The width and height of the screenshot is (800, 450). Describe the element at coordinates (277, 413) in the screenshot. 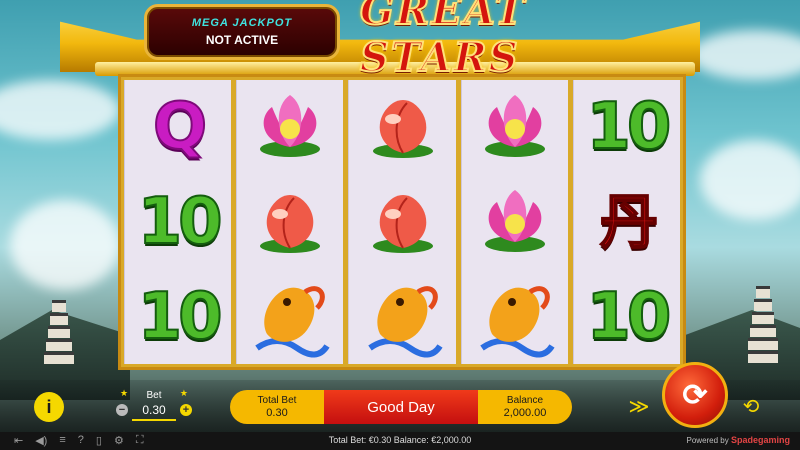

I see `total-bet-value: 0.30` at that location.